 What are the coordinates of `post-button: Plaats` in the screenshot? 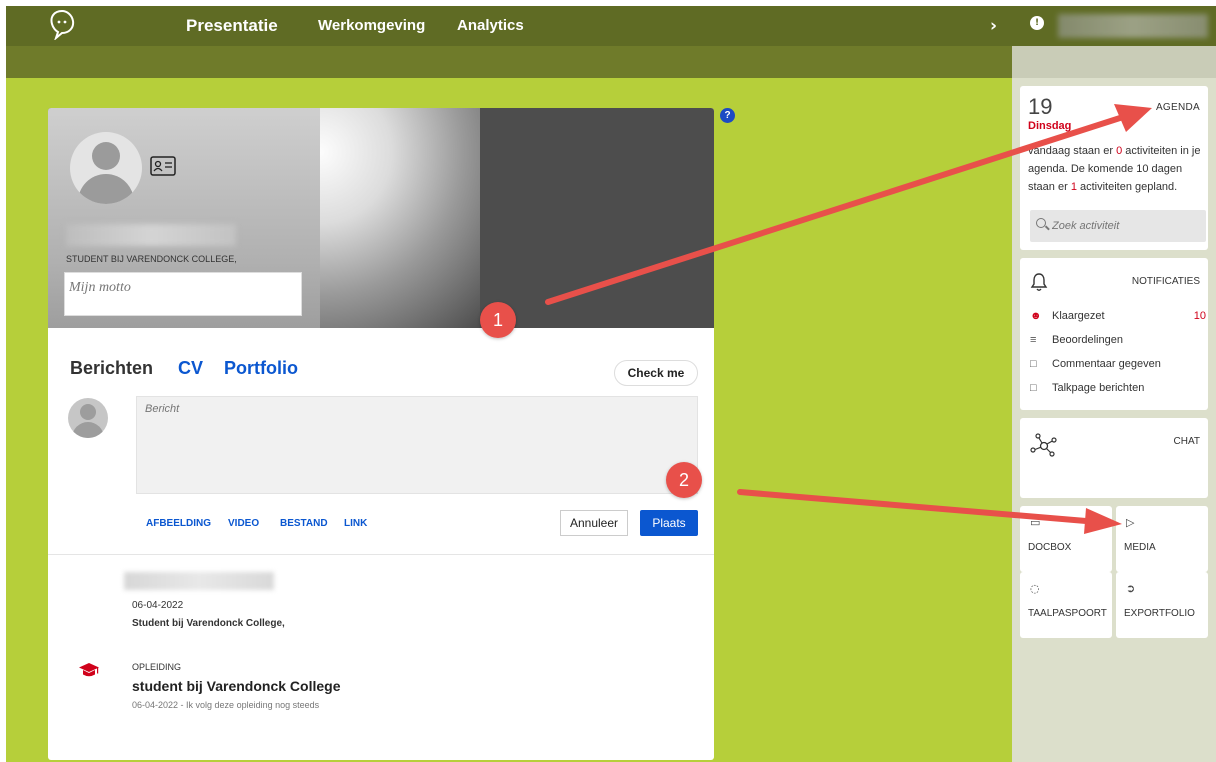 It's located at (669, 523).